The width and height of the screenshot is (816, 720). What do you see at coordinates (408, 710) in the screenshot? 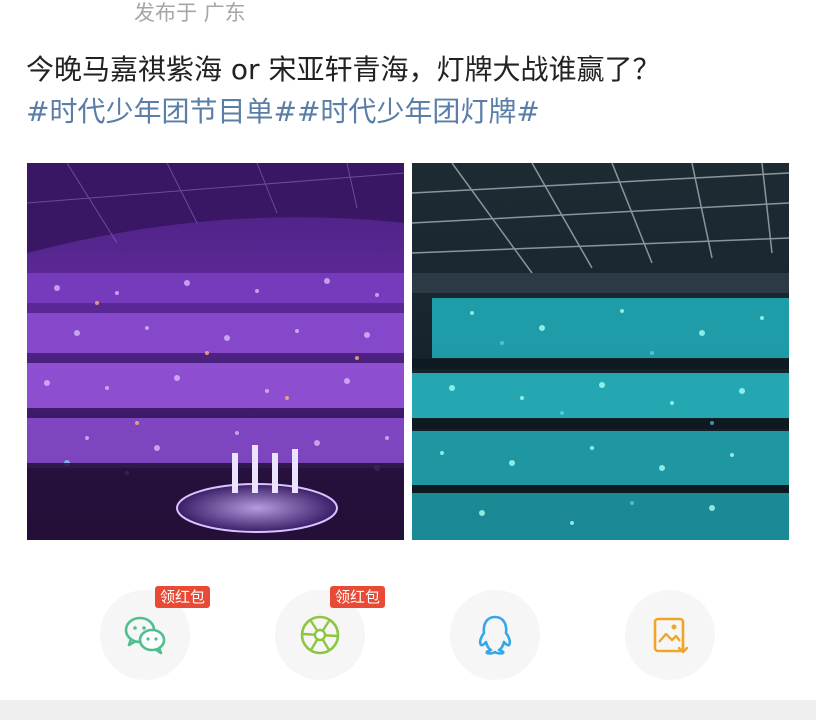
I see `bottom-divider` at bounding box center [408, 710].